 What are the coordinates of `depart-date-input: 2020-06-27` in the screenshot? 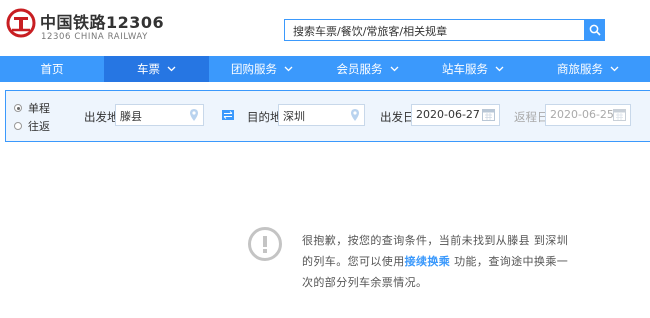 It's located at (455, 115).